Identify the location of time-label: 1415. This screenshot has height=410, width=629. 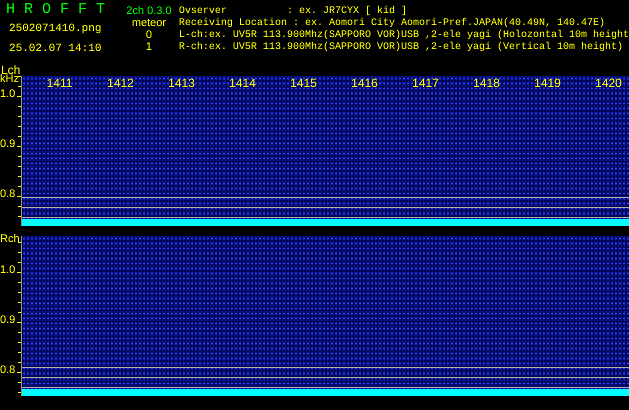
(303, 83).